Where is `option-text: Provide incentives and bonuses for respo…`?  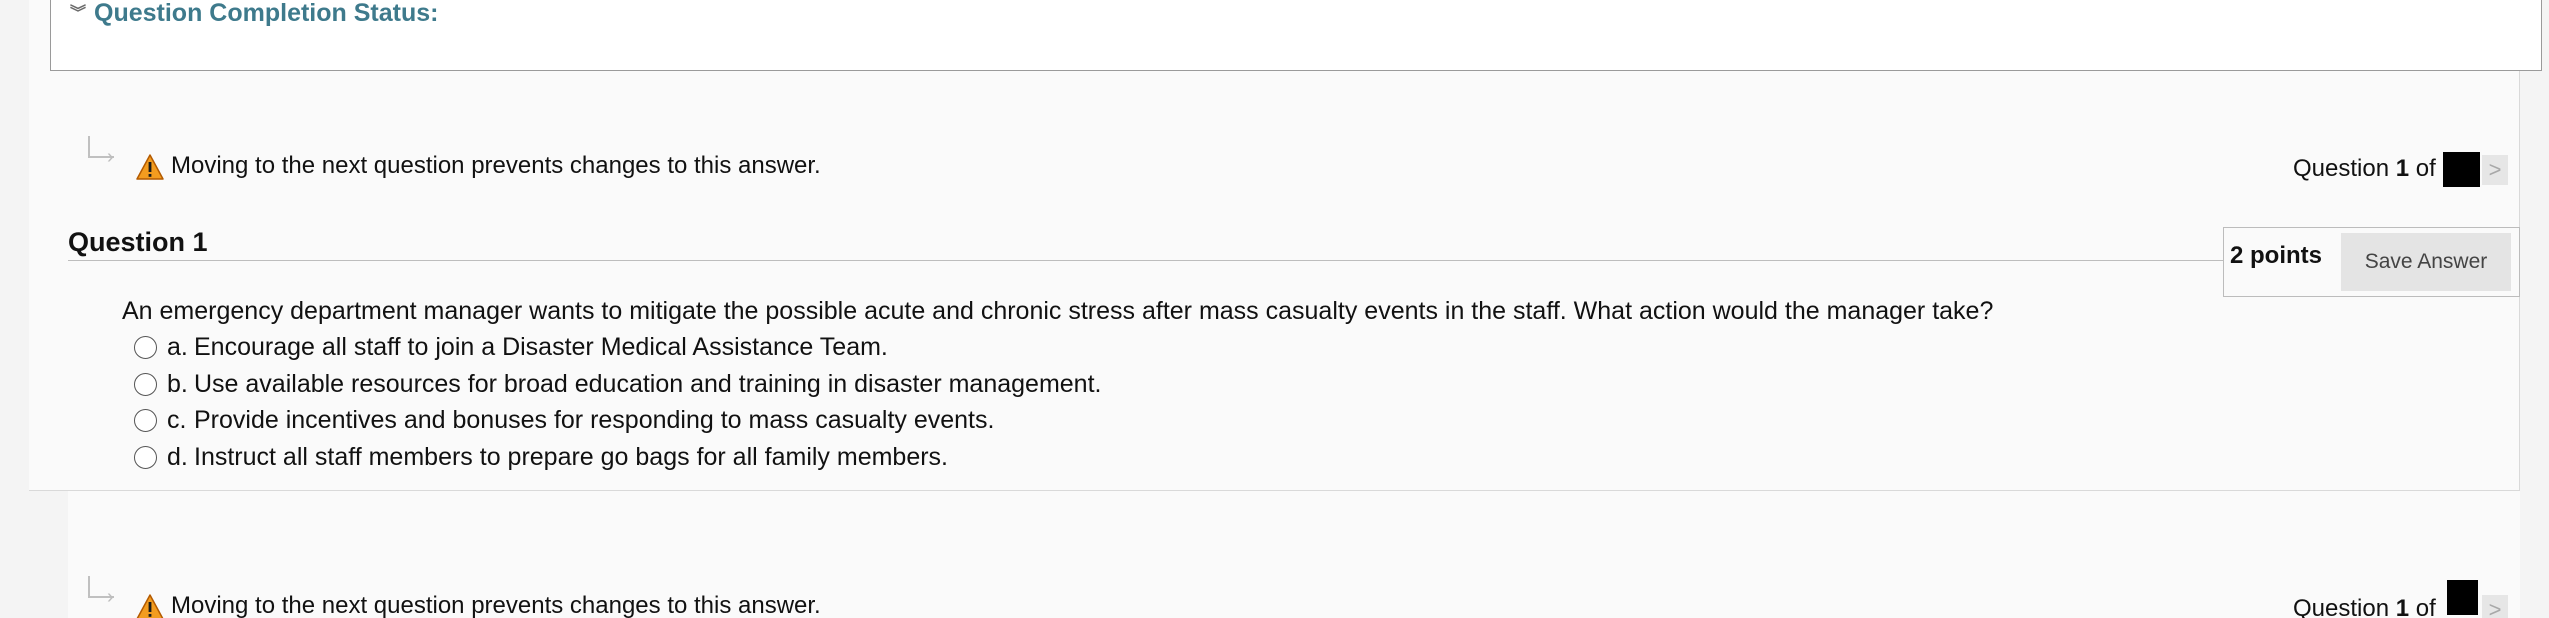
option-text: Provide incentives and bonuses for respo… is located at coordinates (594, 419).